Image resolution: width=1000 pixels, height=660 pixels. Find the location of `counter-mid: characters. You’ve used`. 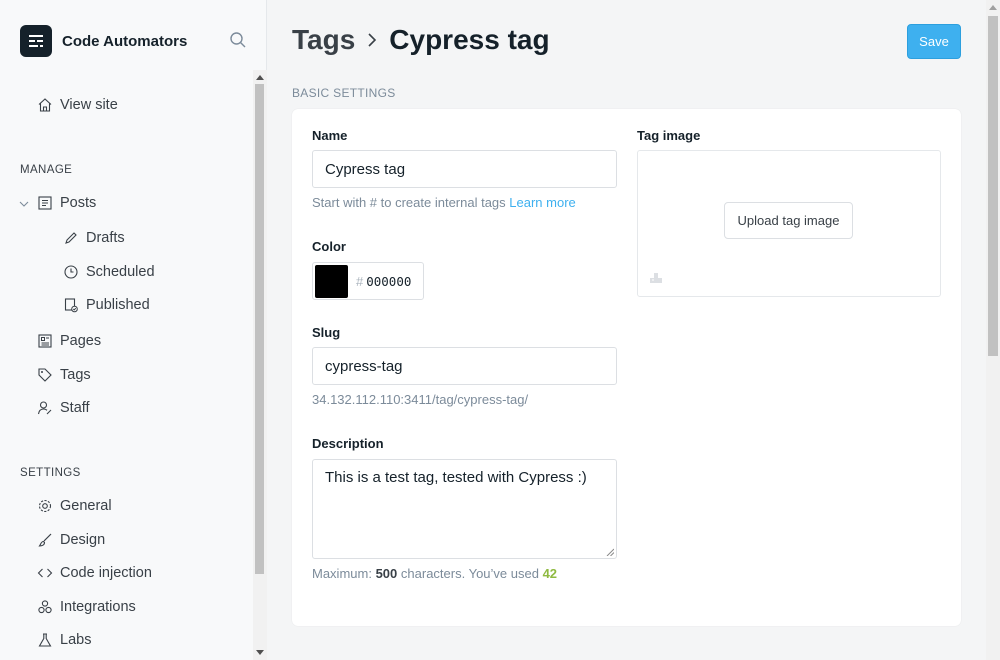

counter-mid: characters. You’ve used is located at coordinates (469, 573).